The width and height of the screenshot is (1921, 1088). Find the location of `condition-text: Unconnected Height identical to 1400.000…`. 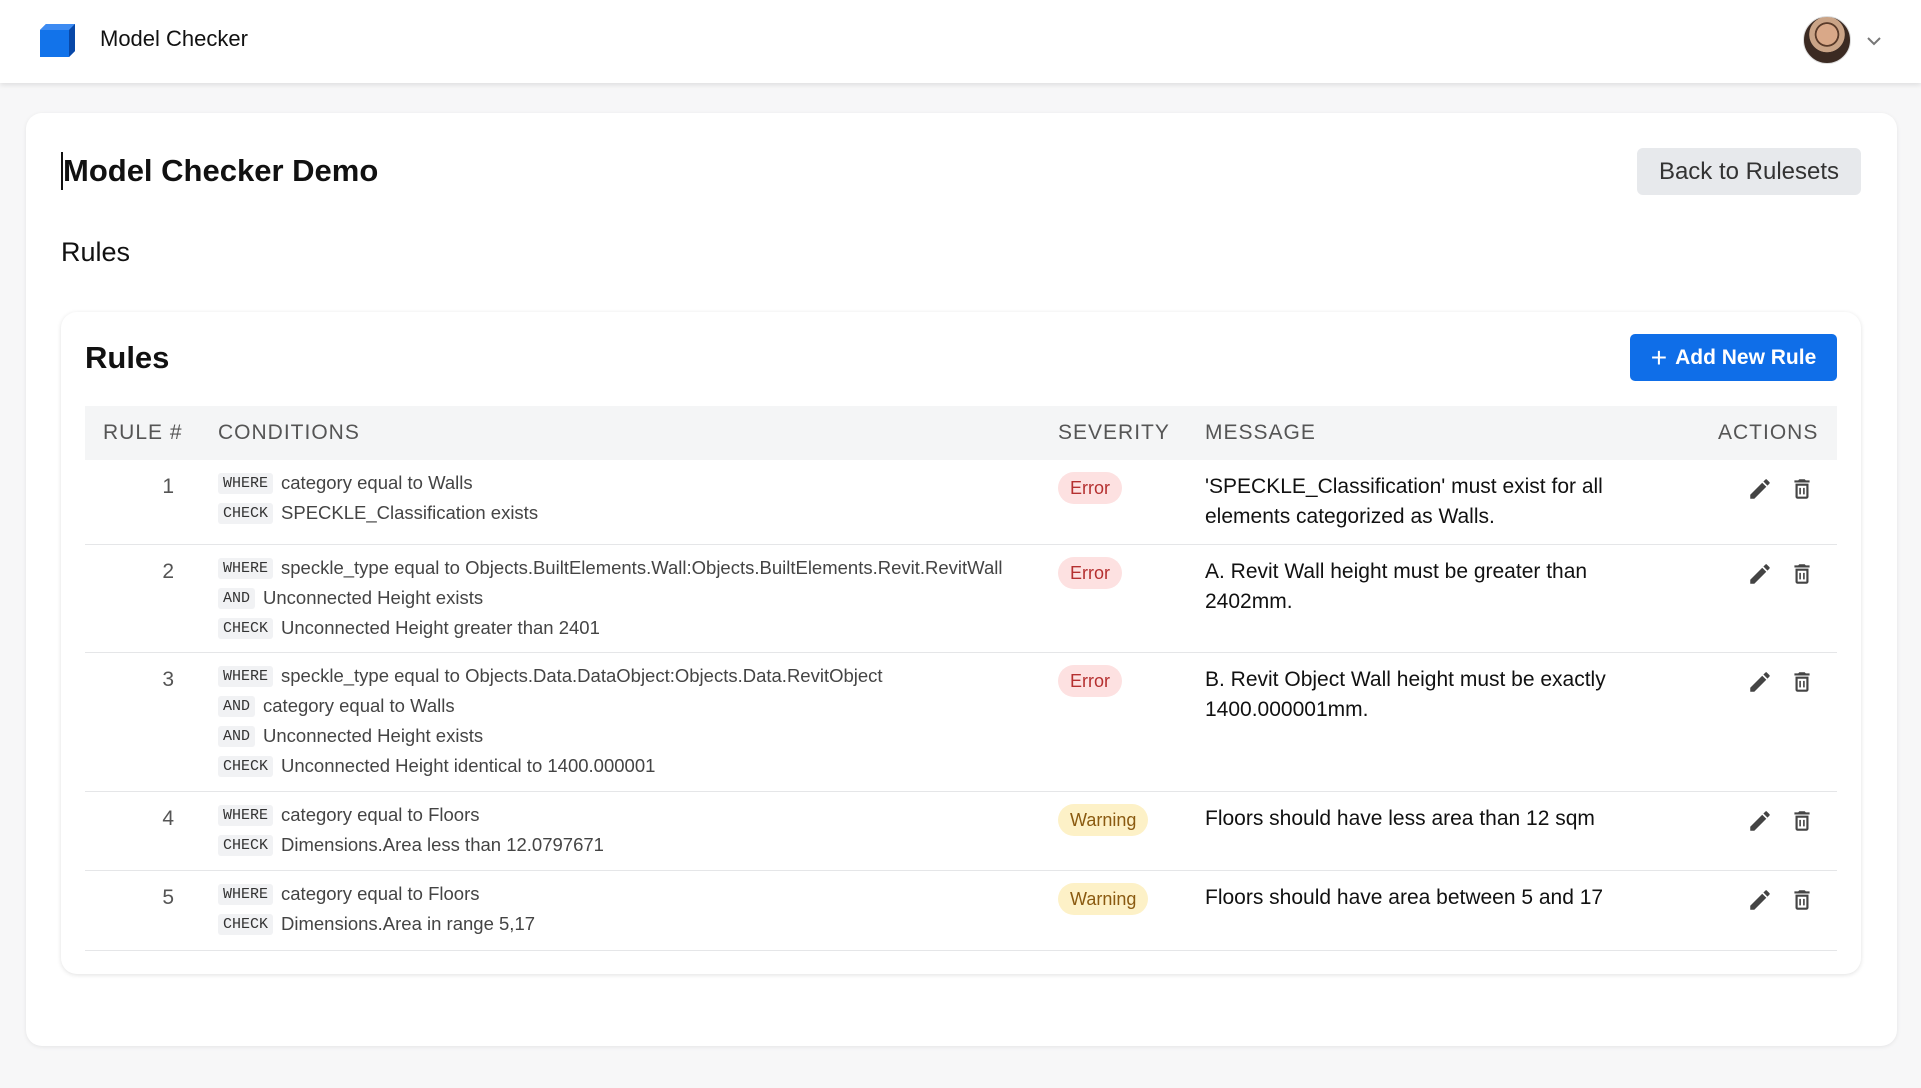

condition-text: Unconnected Height identical to 1400.000… is located at coordinates (468, 765).